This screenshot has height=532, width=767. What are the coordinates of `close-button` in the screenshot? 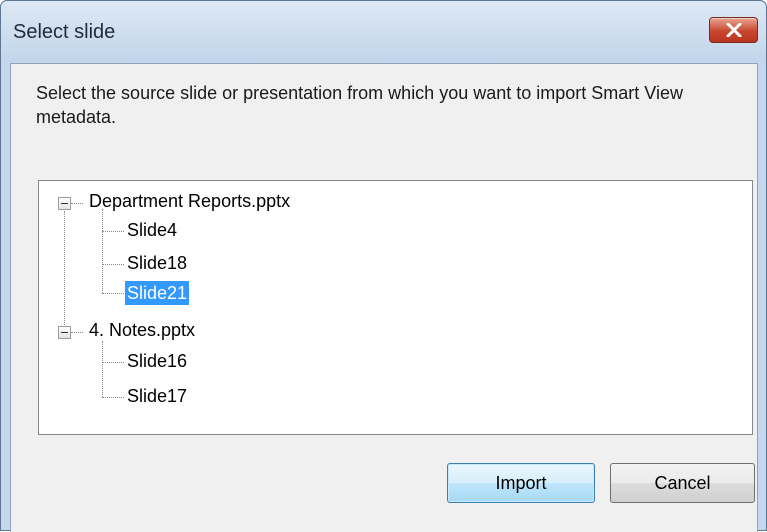 It's located at (733, 30).